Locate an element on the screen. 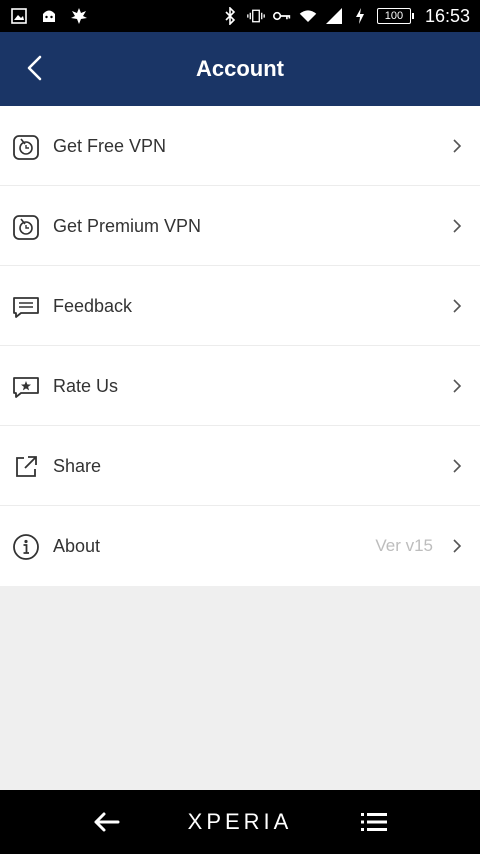  menu-item-get-free-vpn: Get Free VPN is located at coordinates (240, 146).